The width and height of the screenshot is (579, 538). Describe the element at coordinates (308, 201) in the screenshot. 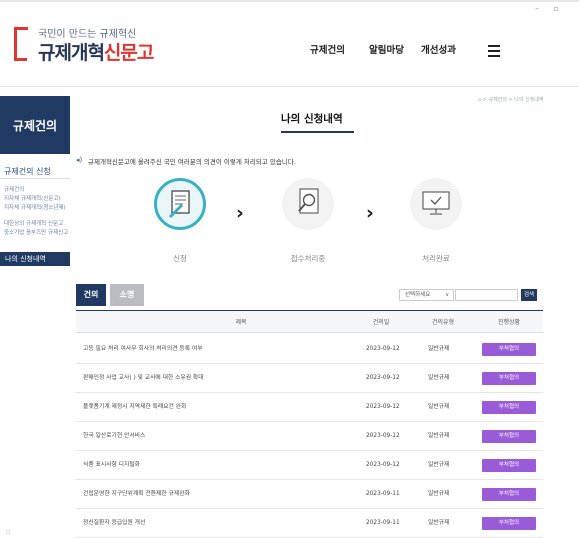

I see `magnifier-document-icon` at that location.